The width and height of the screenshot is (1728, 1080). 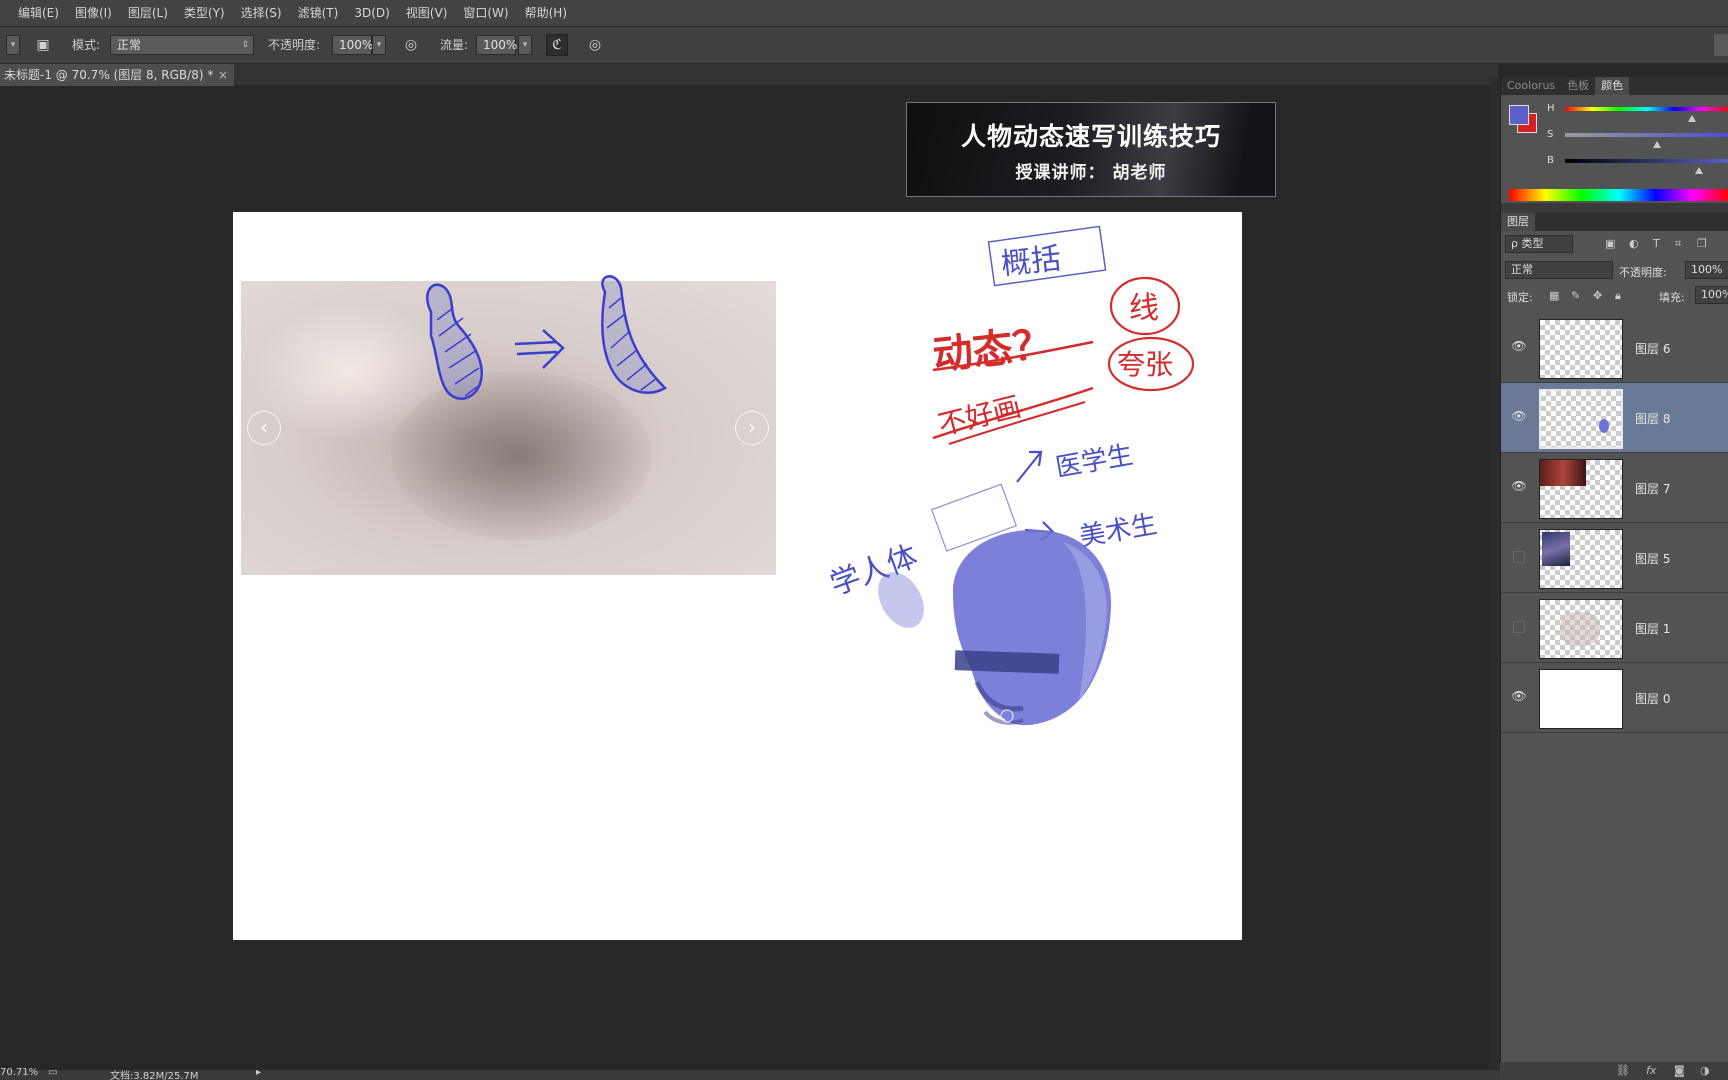 What do you see at coordinates (1634, 243) in the screenshot?
I see `adjustment-filter-icon: ◐` at bounding box center [1634, 243].